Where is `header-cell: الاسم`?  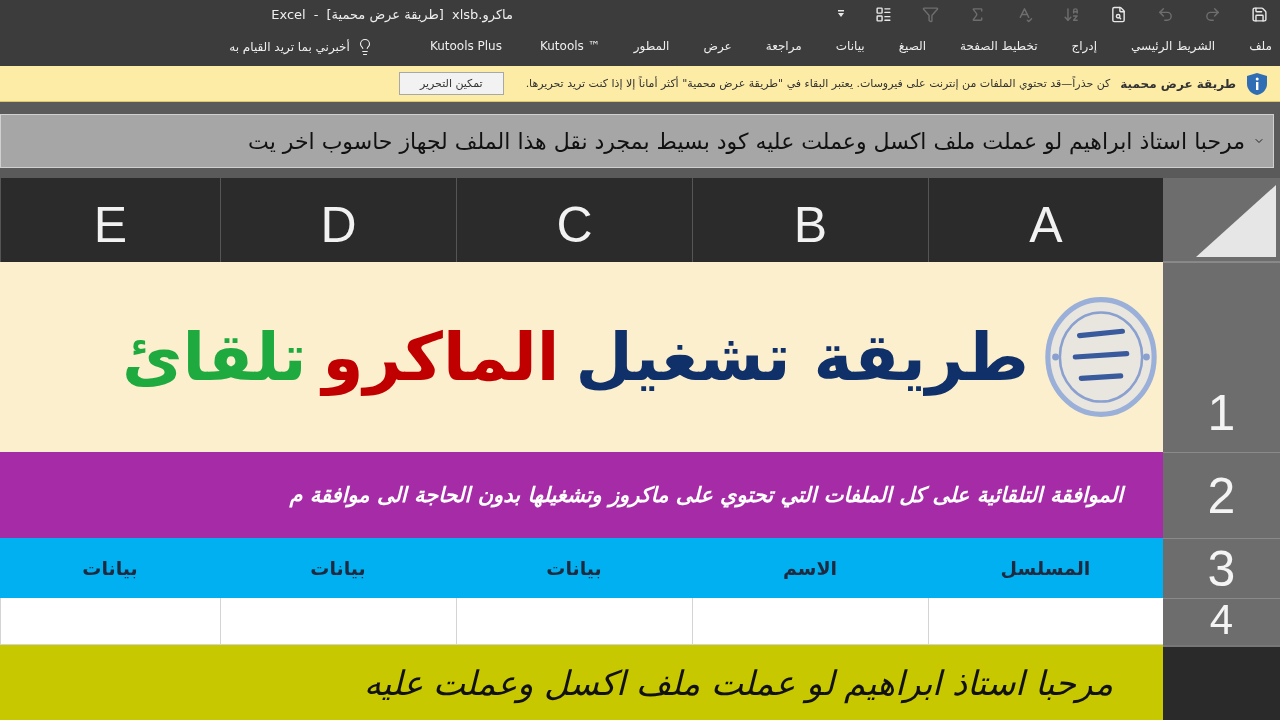 header-cell: الاسم is located at coordinates (810, 568).